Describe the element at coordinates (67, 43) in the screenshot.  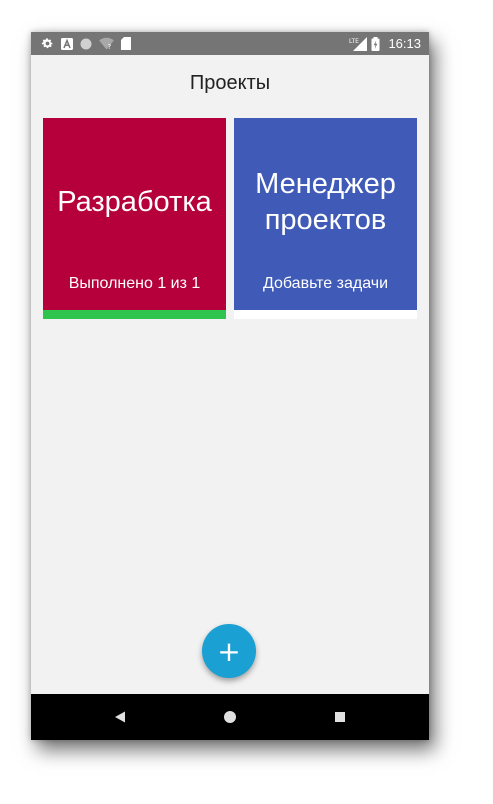
I see `a-badge-icon` at that location.